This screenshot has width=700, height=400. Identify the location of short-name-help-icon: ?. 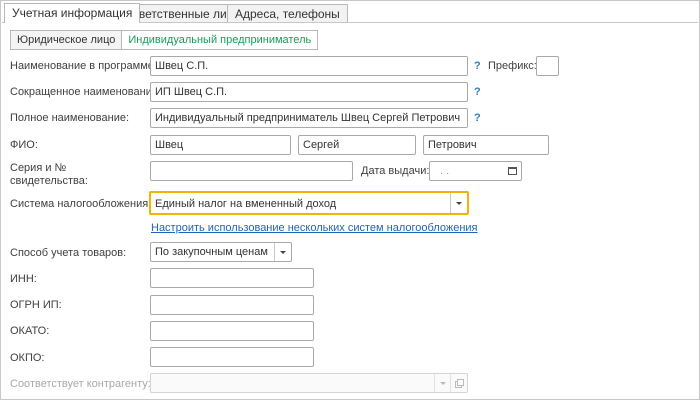
(477, 92).